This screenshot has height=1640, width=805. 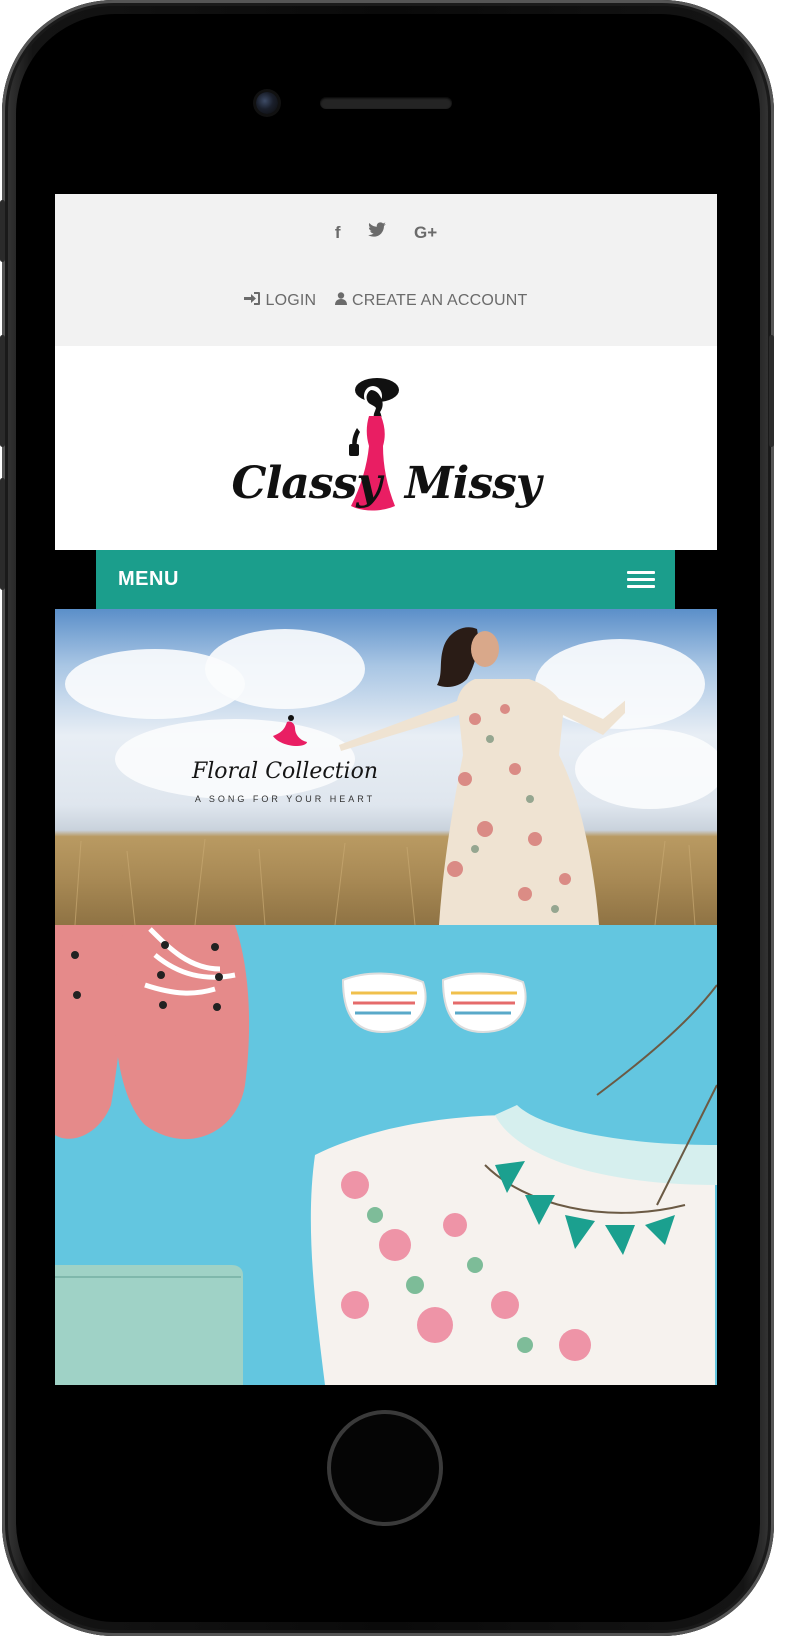 I want to click on social-links: f G+, so click(x=386, y=232).